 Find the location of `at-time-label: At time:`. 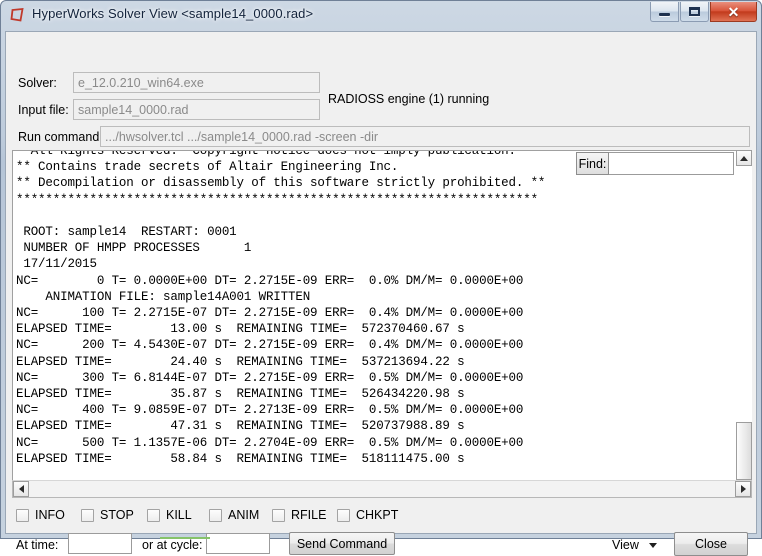

at-time-label: At time: is located at coordinates (37, 545).